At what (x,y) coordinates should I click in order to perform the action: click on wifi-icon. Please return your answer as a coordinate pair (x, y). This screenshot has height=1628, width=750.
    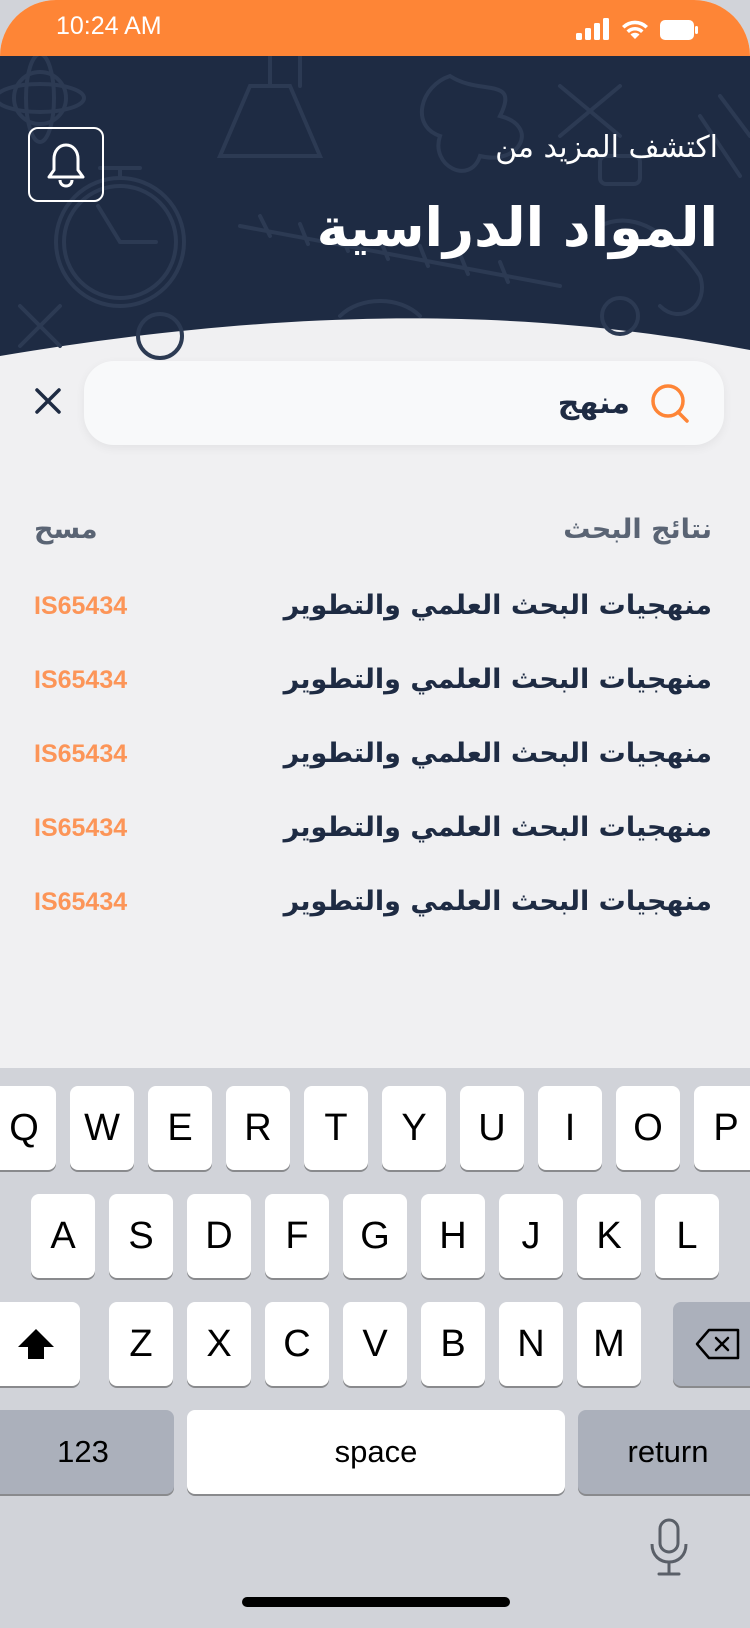
    Looking at the image, I should click on (635, 29).